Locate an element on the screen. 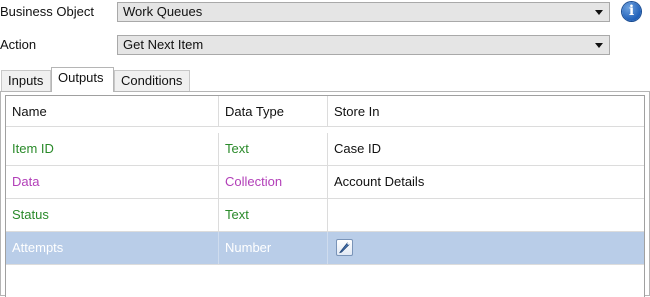 The height and width of the screenshot is (297, 650). grid-header: Name Data Type Store In is located at coordinates (325, 111).